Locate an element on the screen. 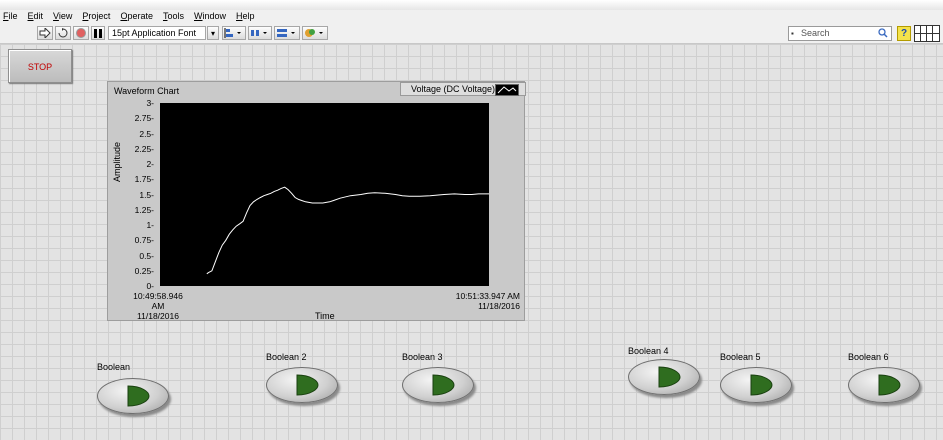  context-help-button: ? is located at coordinates (904, 33).